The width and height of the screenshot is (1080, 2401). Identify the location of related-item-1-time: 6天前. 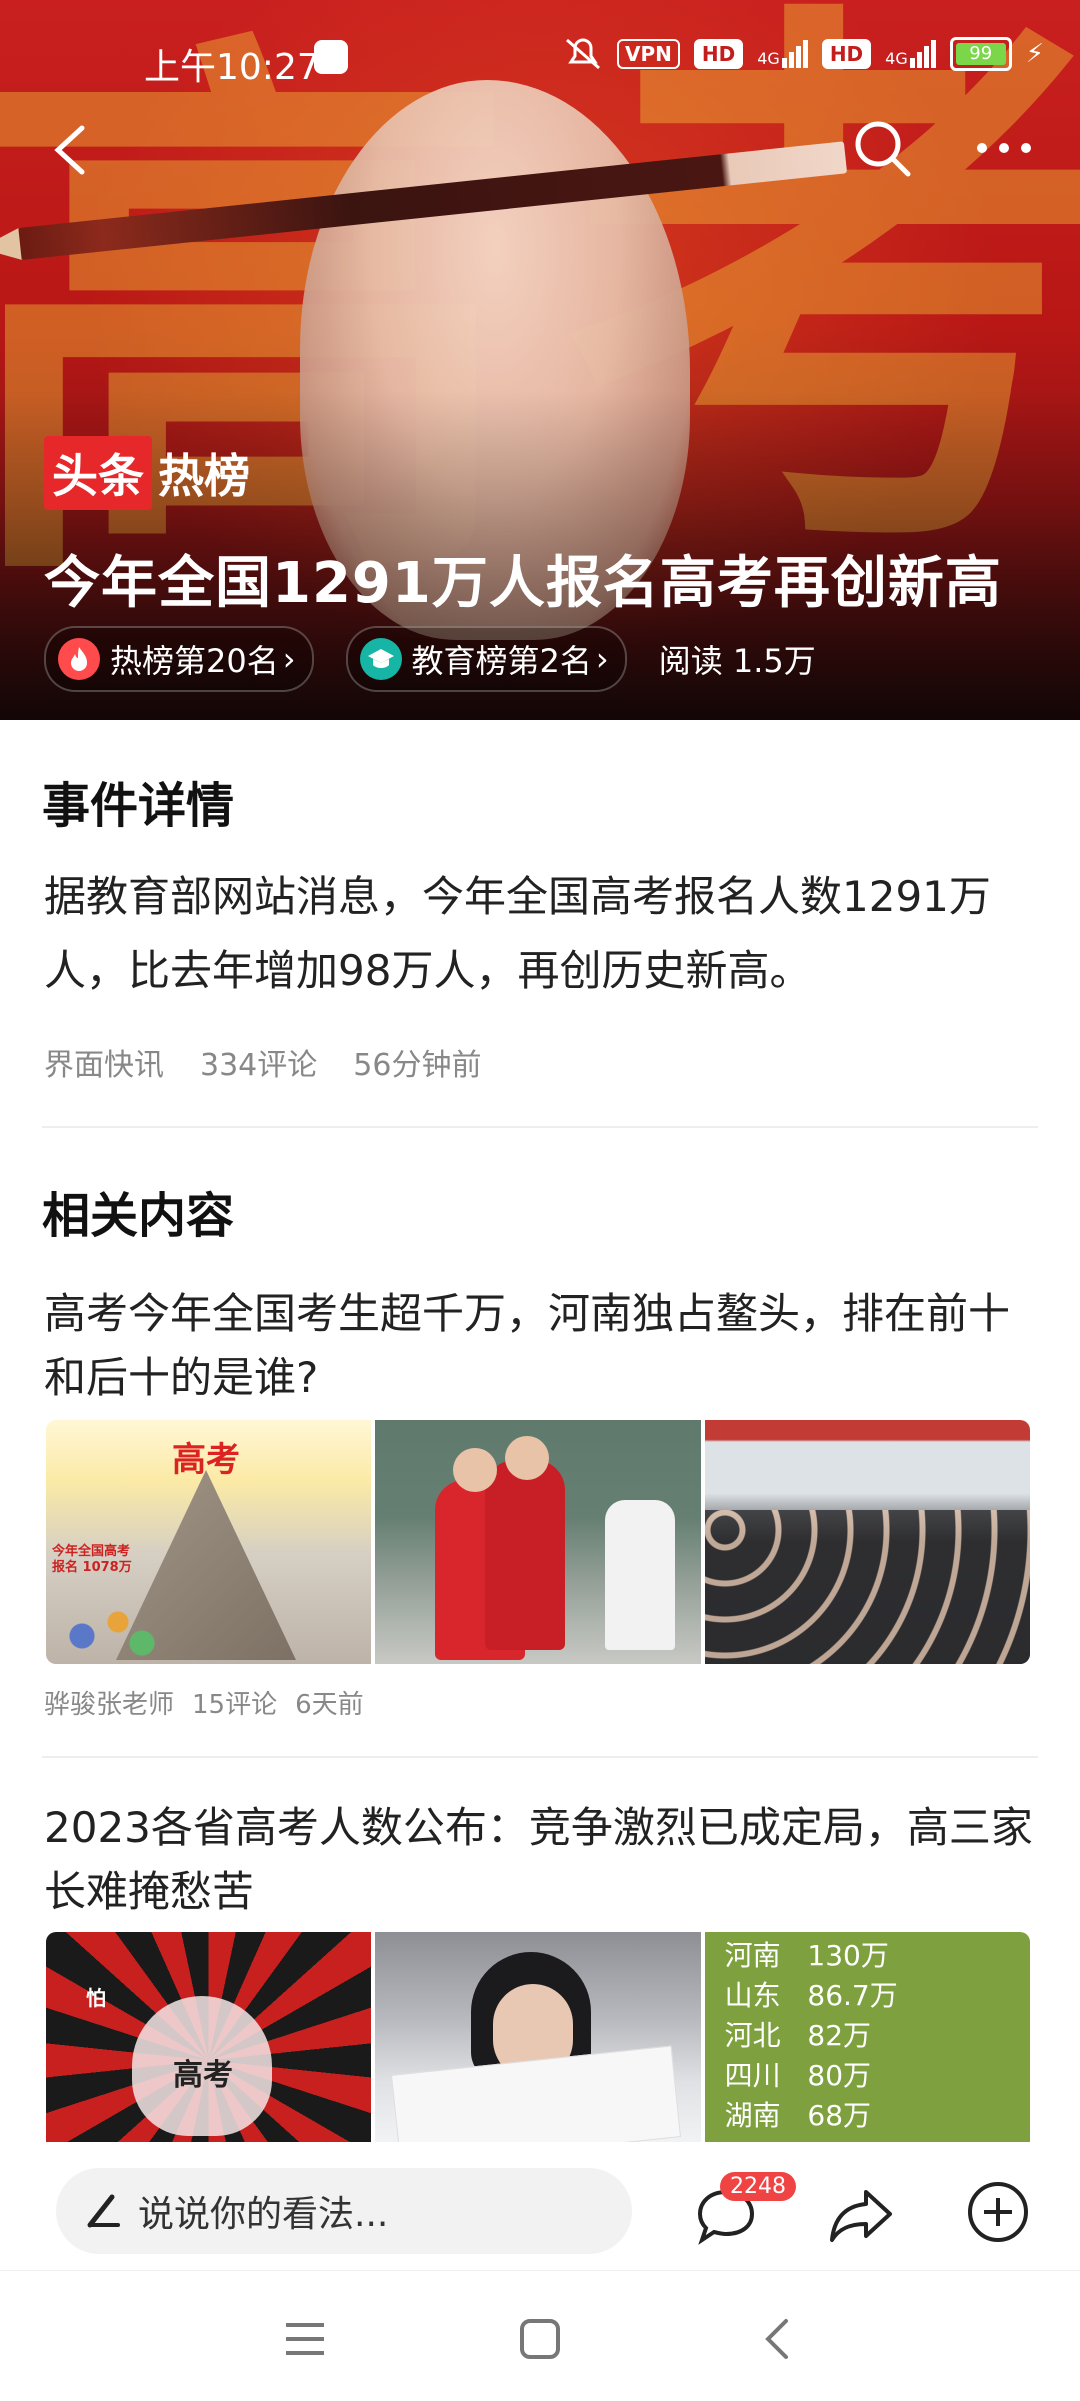
(329, 1705).